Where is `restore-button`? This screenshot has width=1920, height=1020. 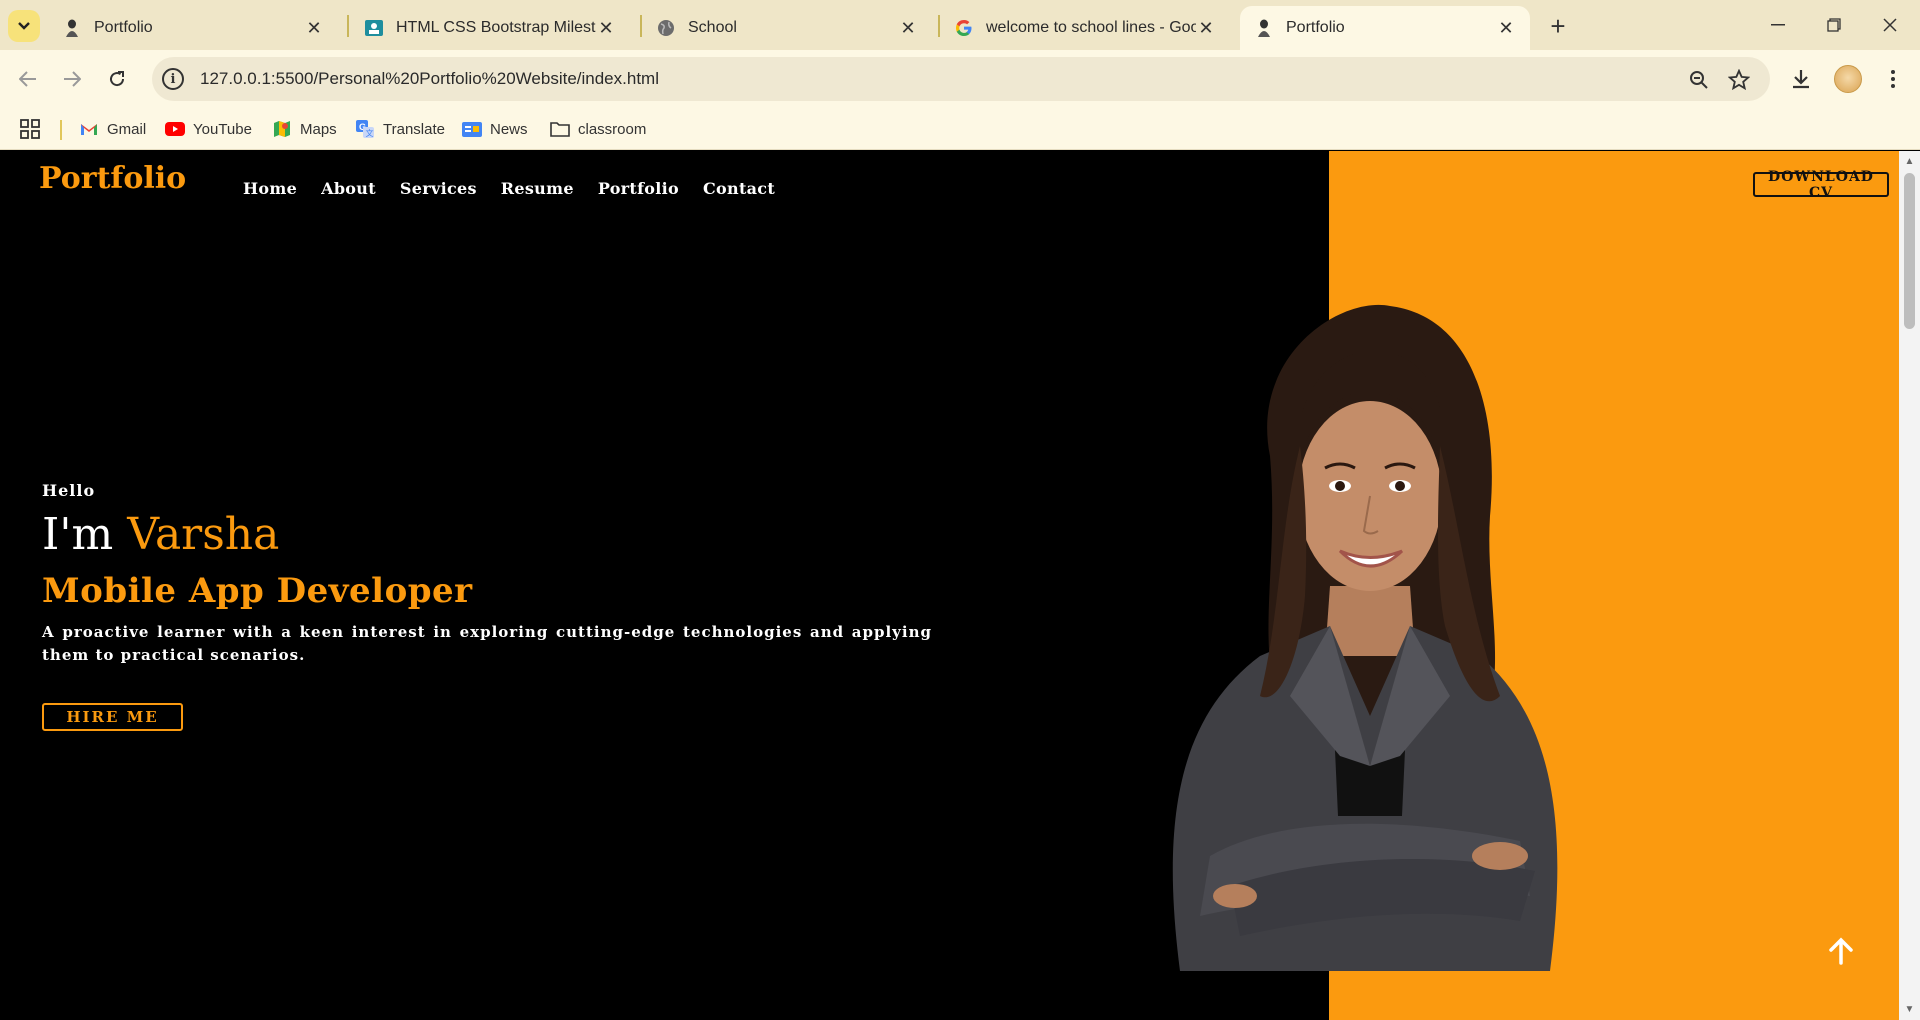 restore-button is located at coordinates (1834, 25).